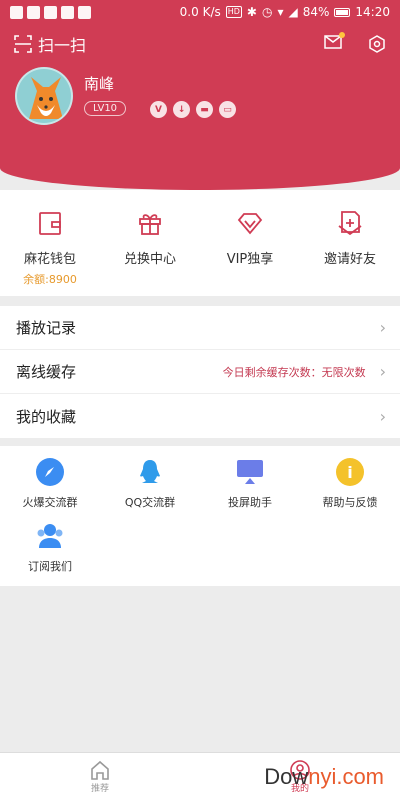 Image resolution: width=400 pixels, height=800 pixels. Describe the element at coordinates (377, 43) in the screenshot. I see `settings-icon` at that location.